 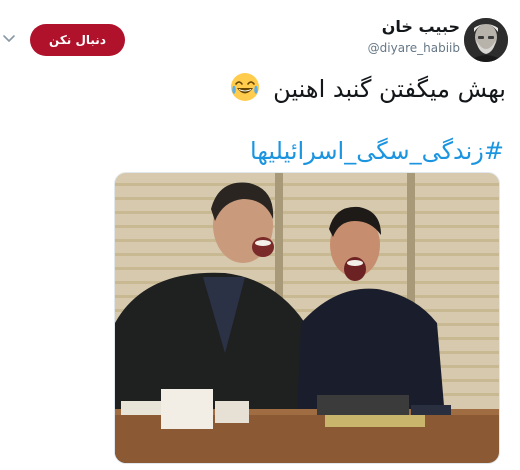 I want to click on chevron-down-icon, so click(x=9, y=39).